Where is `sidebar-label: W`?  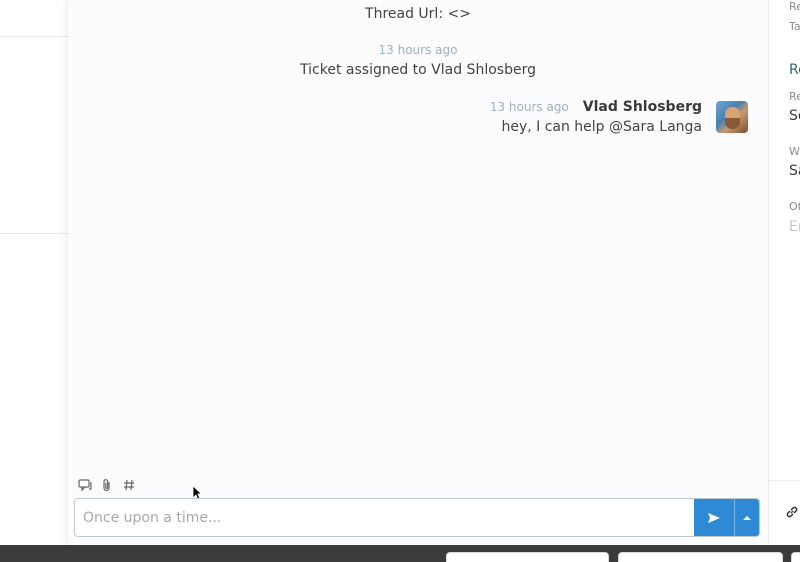
sidebar-label: W is located at coordinates (794, 151).